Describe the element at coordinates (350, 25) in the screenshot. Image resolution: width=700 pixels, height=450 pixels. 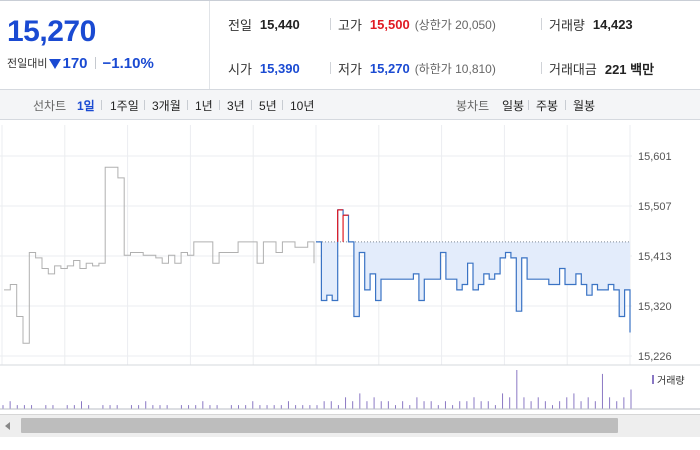
I see `high-label: 고가` at that location.